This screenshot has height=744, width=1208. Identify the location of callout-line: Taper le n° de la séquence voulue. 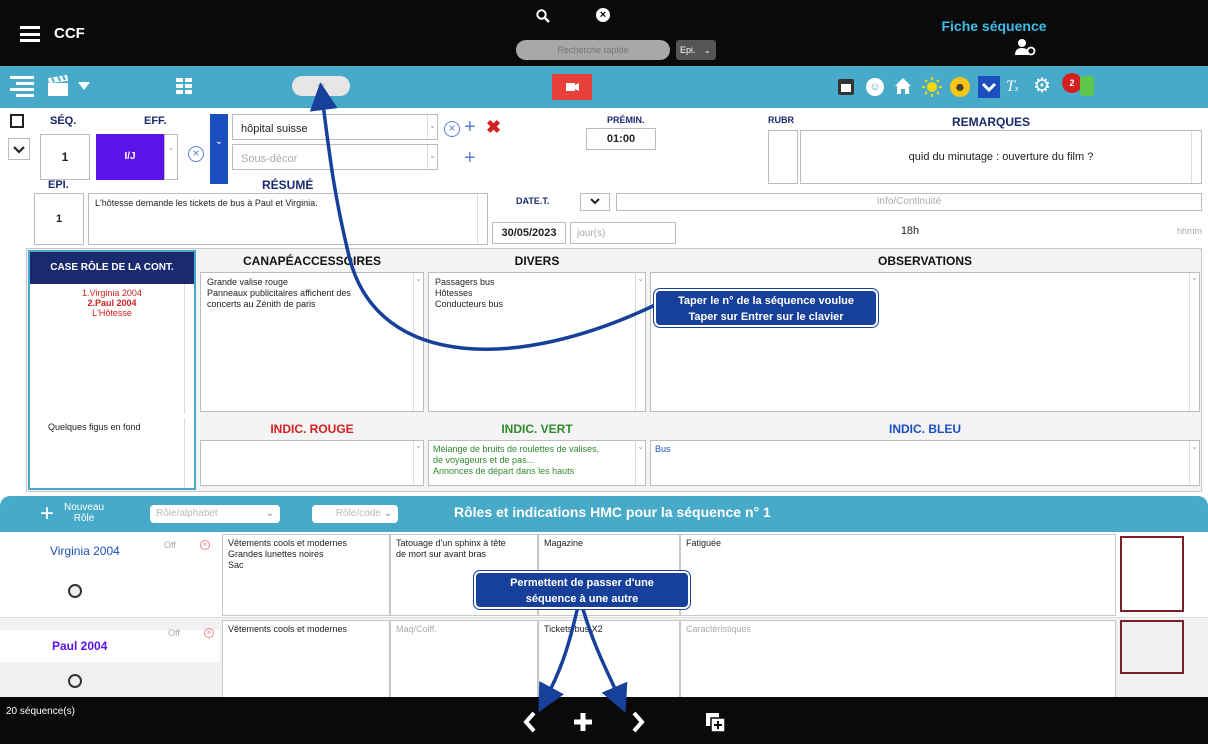
(766, 301).